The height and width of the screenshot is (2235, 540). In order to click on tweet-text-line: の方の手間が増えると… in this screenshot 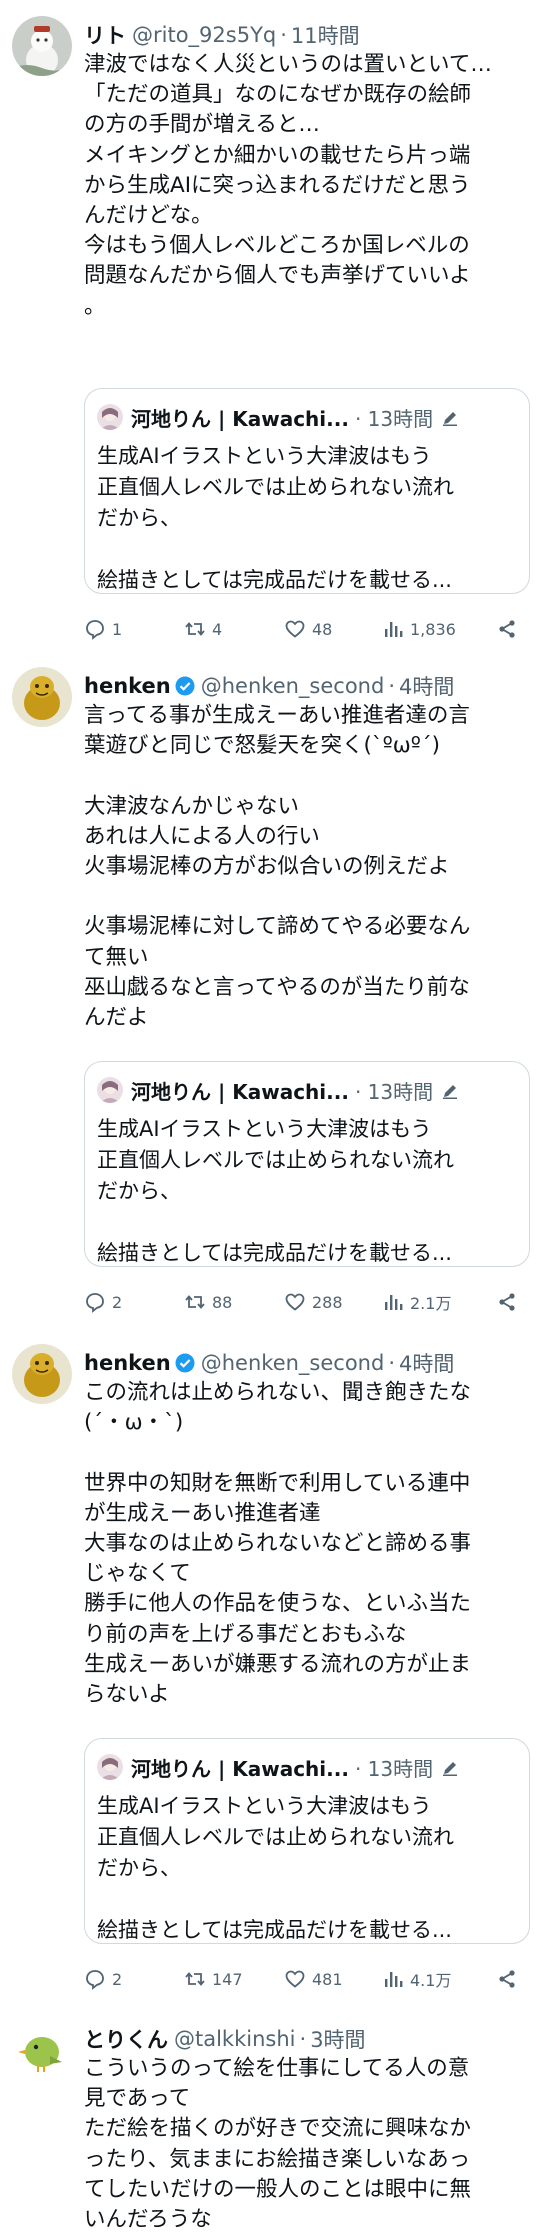, I will do `click(202, 125)`.